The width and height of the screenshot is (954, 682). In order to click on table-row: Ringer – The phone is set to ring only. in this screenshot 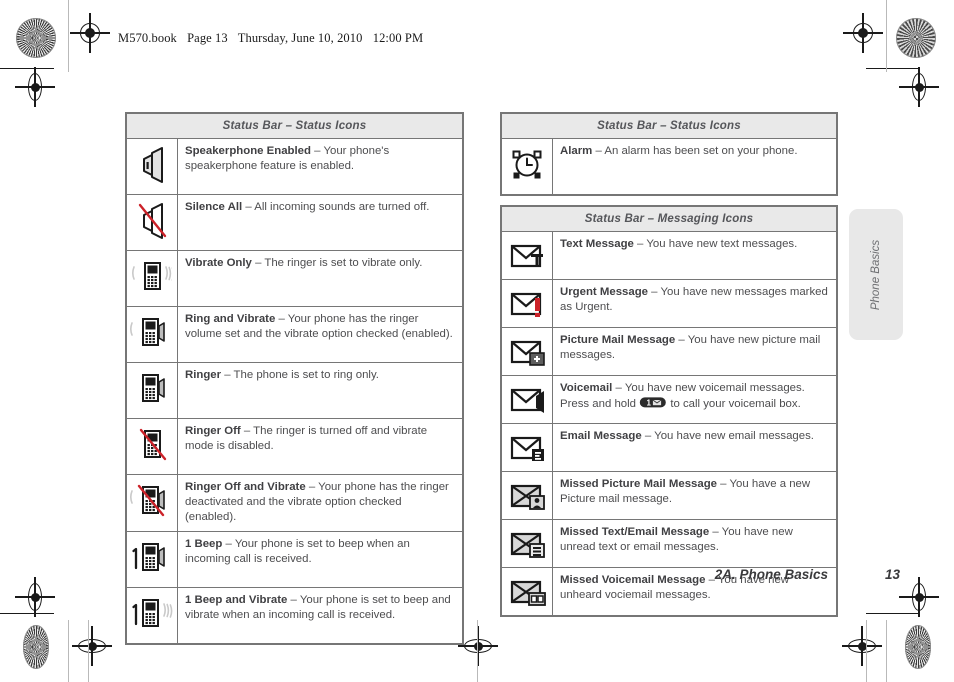, I will do `click(294, 390)`.